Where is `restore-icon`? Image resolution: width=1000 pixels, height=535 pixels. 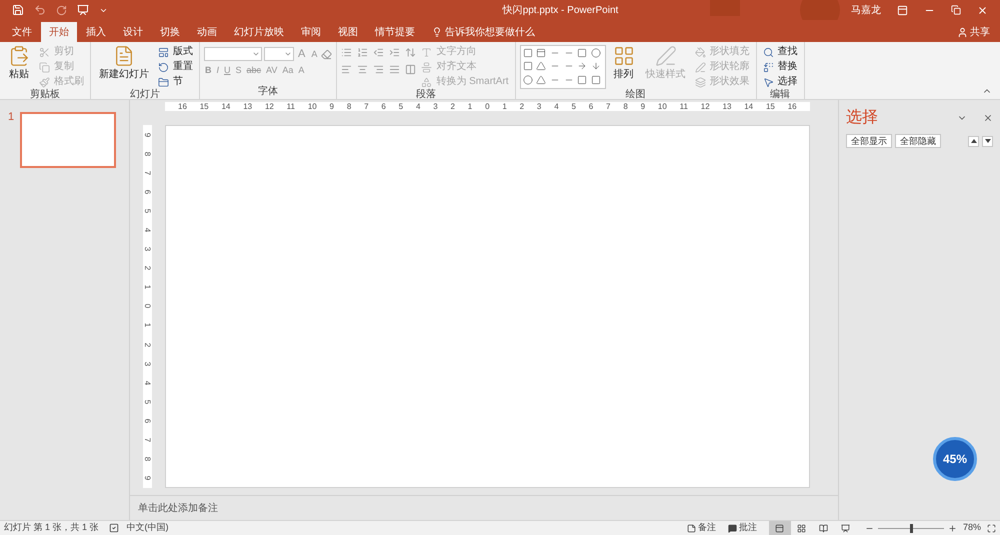
restore-icon is located at coordinates (956, 10).